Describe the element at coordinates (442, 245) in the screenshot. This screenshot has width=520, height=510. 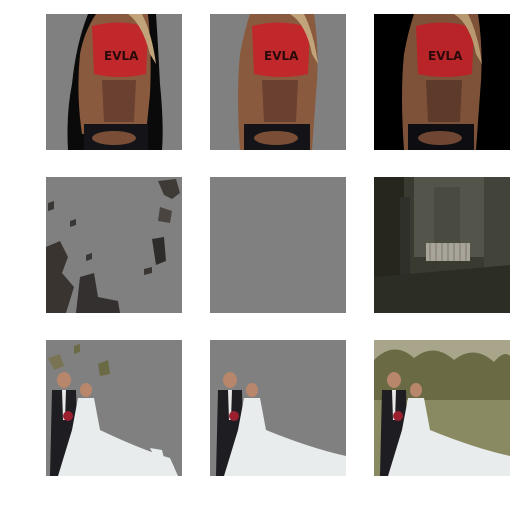
I see `street-original-image` at that location.